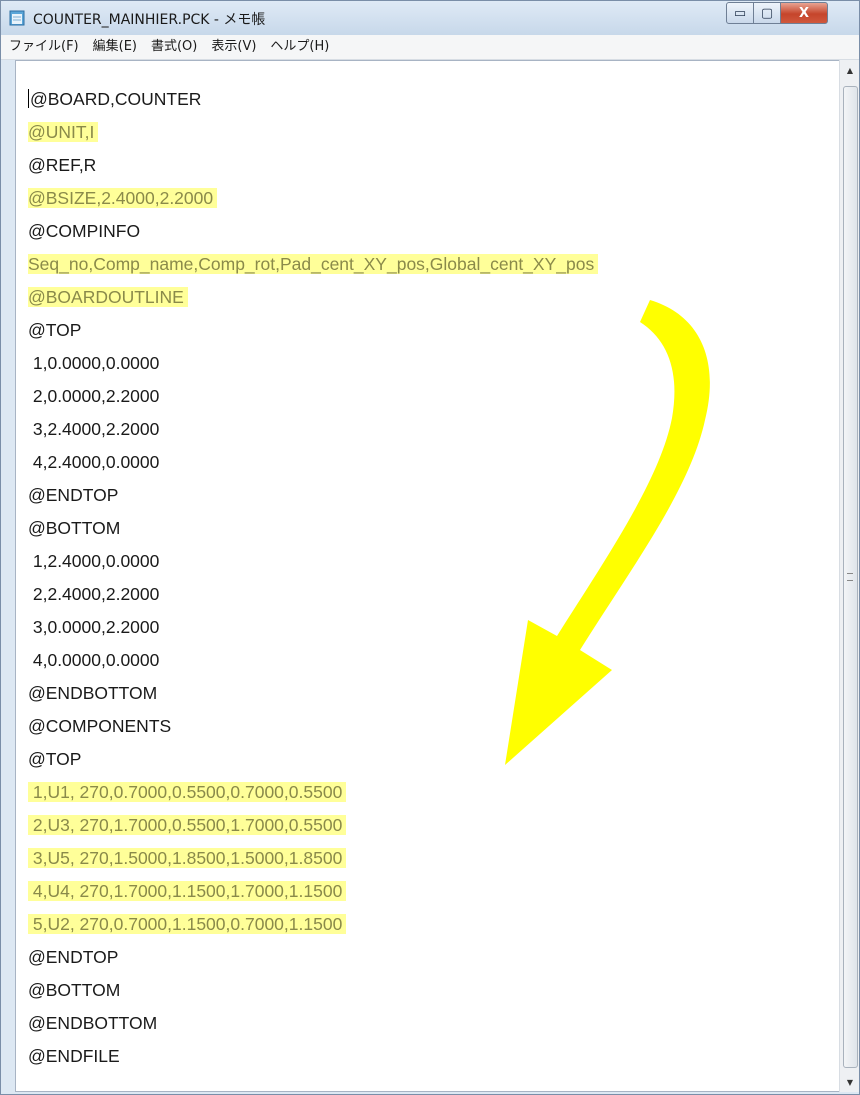 The width and height of the screenshot is (860, 1095). Describe the element at coordinates (108, 297) in the screenshot. I see `highlighted-text: @BOARDOUTLINE` at that location.